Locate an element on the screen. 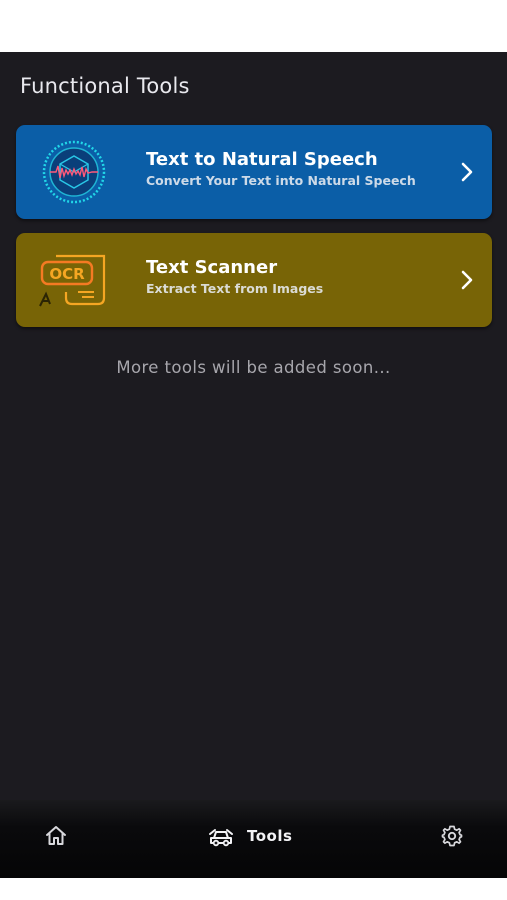 The image size is (507, 900). card-title: Text Scanner is located at coordinates (212, 267).